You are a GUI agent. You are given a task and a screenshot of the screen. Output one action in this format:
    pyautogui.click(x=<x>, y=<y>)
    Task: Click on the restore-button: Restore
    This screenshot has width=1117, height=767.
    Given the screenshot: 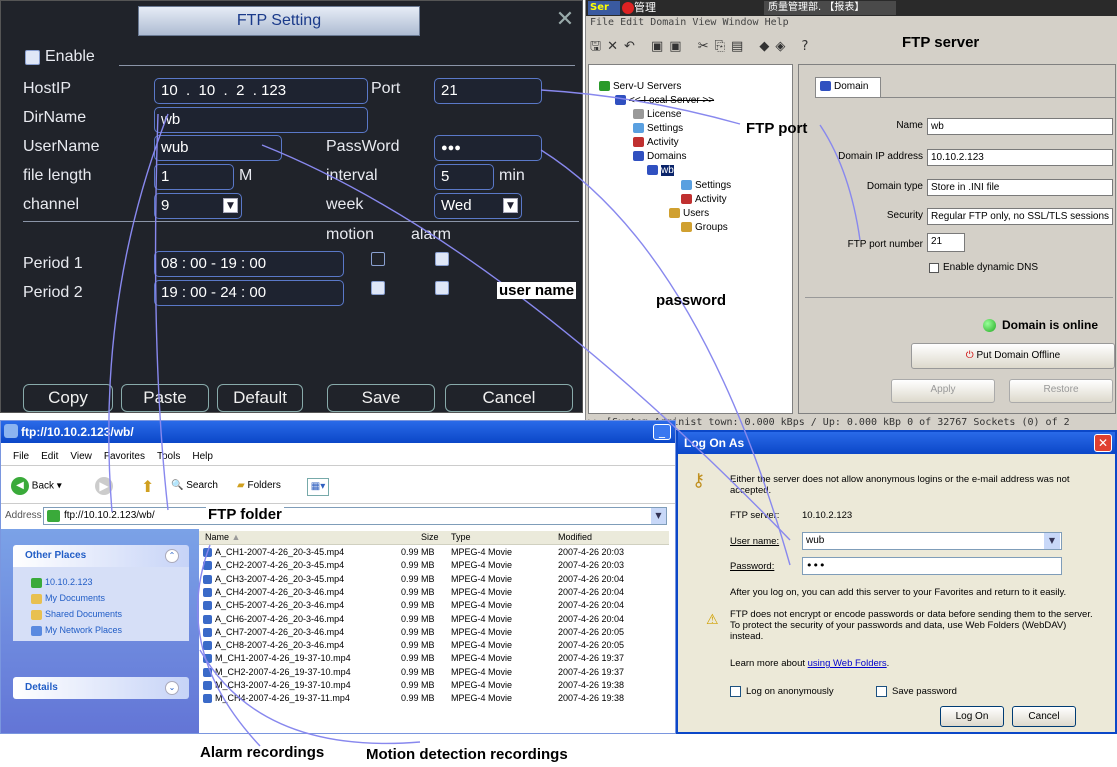 What is the action you would take?
    pyautogui.click(x=1061, y=391)
    